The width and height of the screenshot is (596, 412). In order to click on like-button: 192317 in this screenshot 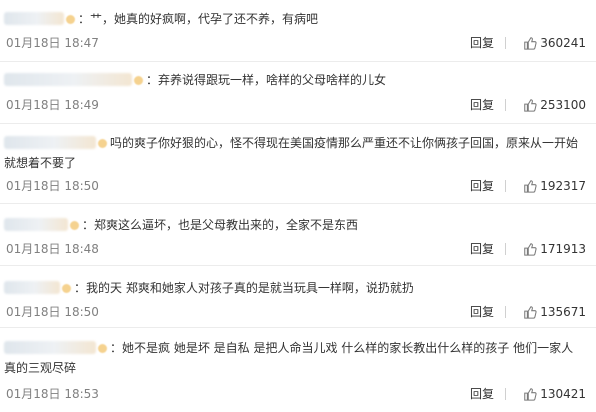, I will do `click(554, 186)`.